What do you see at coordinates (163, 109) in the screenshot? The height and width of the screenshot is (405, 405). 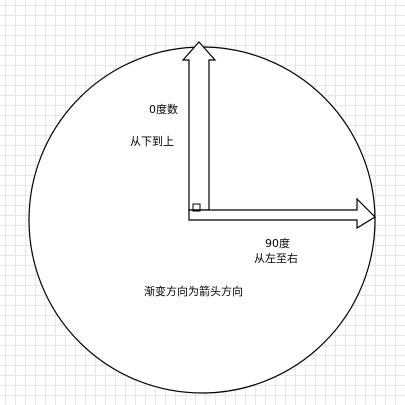 I see `zero-degree-label: 0度数` at bounding box center [163, 109].